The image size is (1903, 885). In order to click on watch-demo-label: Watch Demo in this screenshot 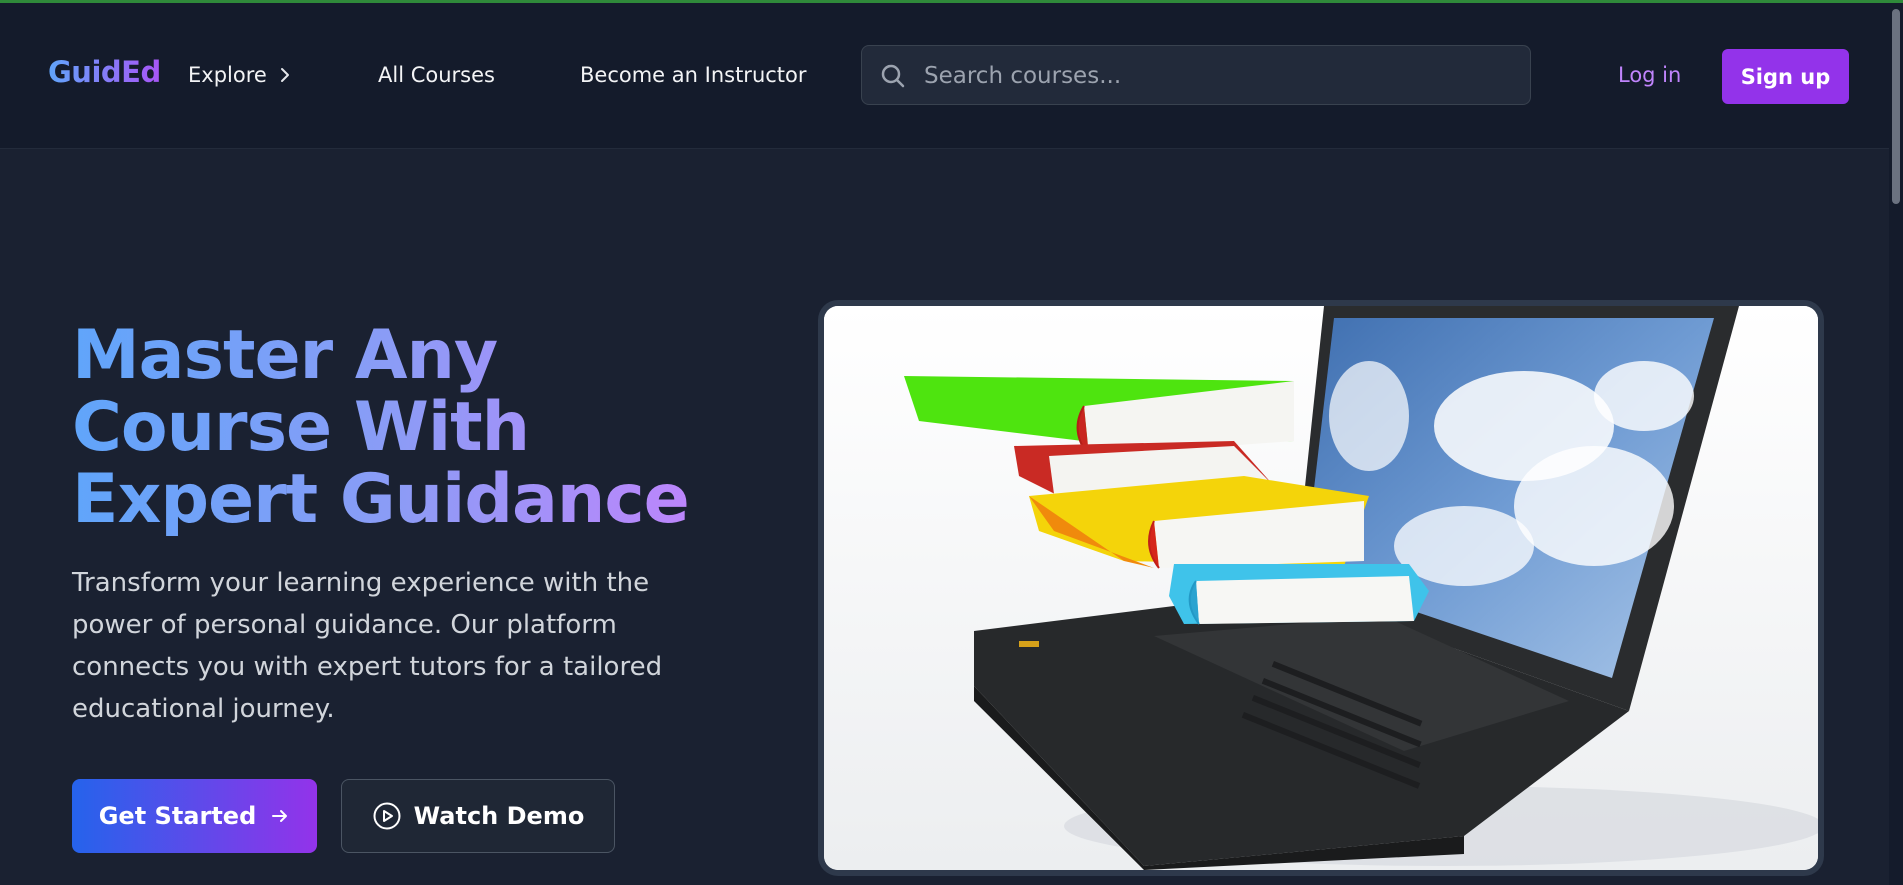, I will do `click(499, 816)`.